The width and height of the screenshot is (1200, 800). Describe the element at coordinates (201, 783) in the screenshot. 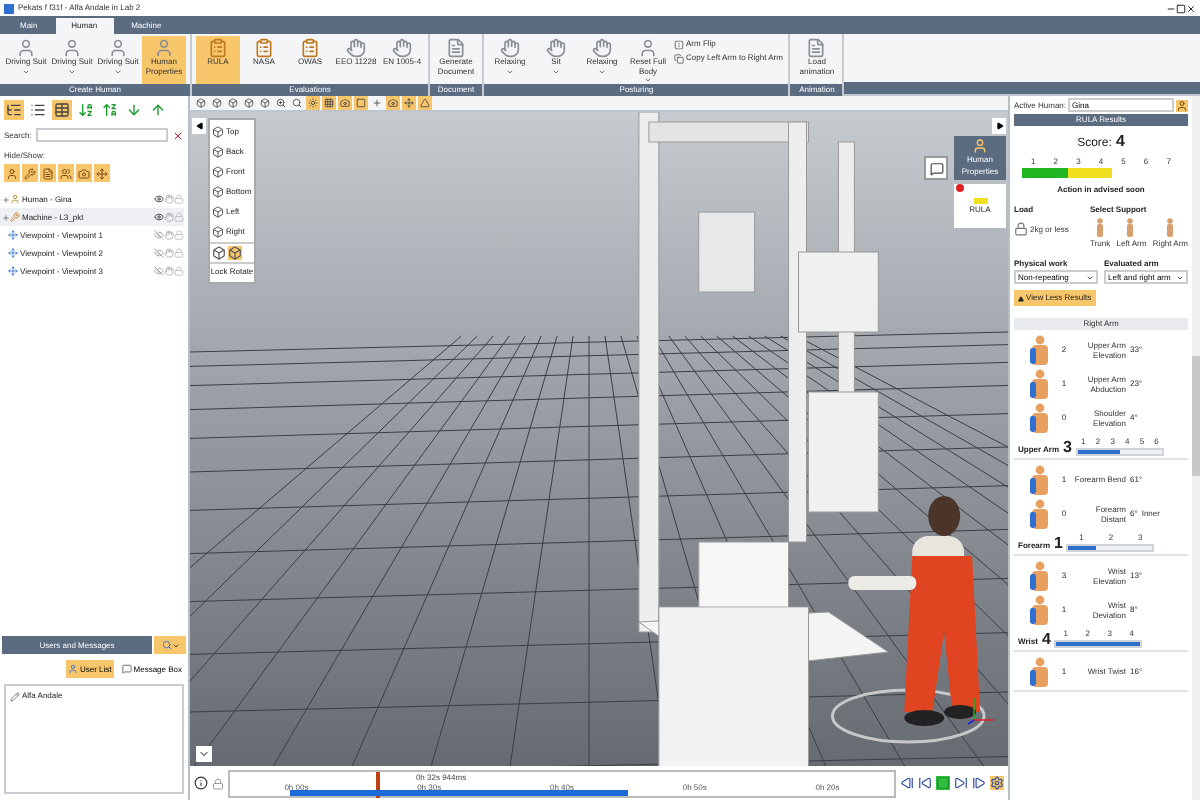

I see `info-icon` at that location.